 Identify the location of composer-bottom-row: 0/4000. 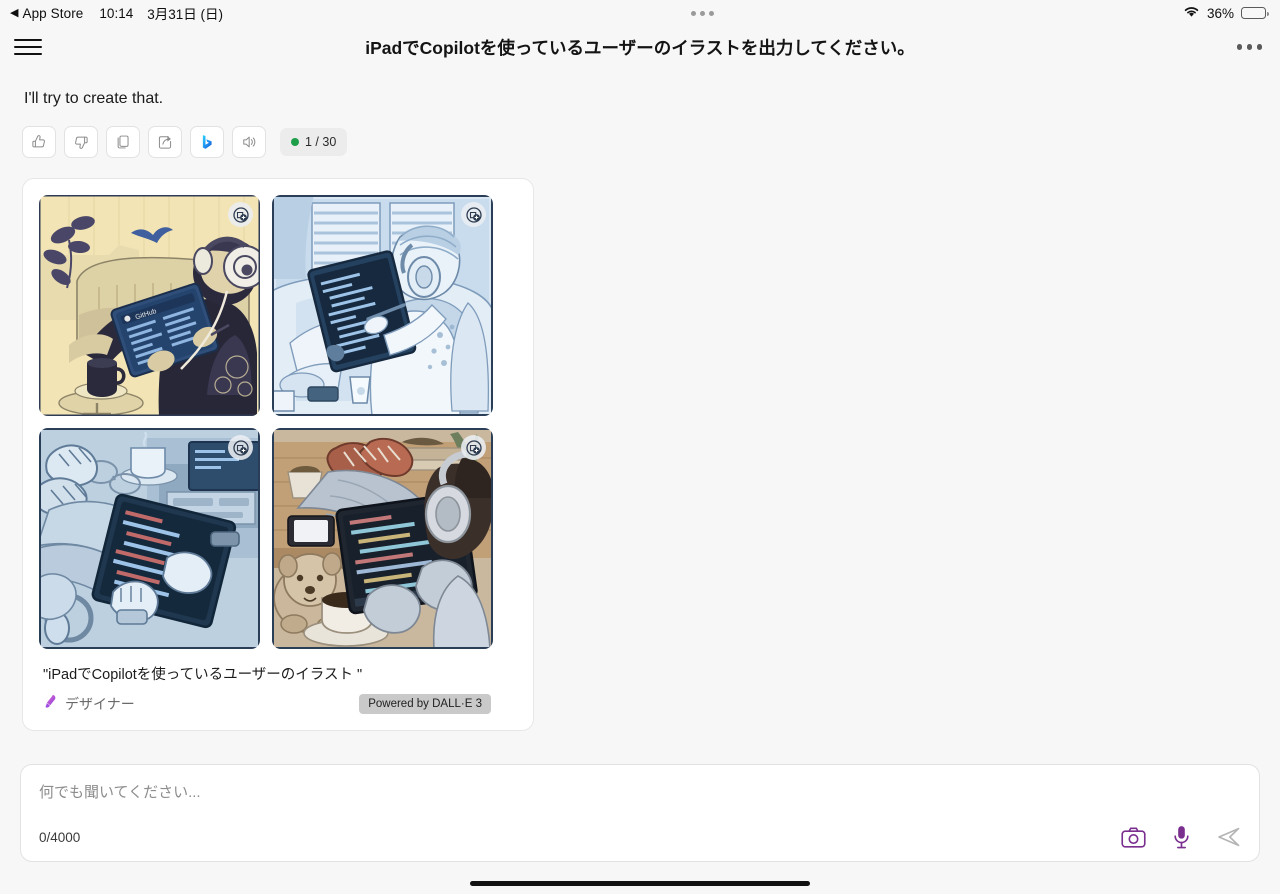
(640, 837).